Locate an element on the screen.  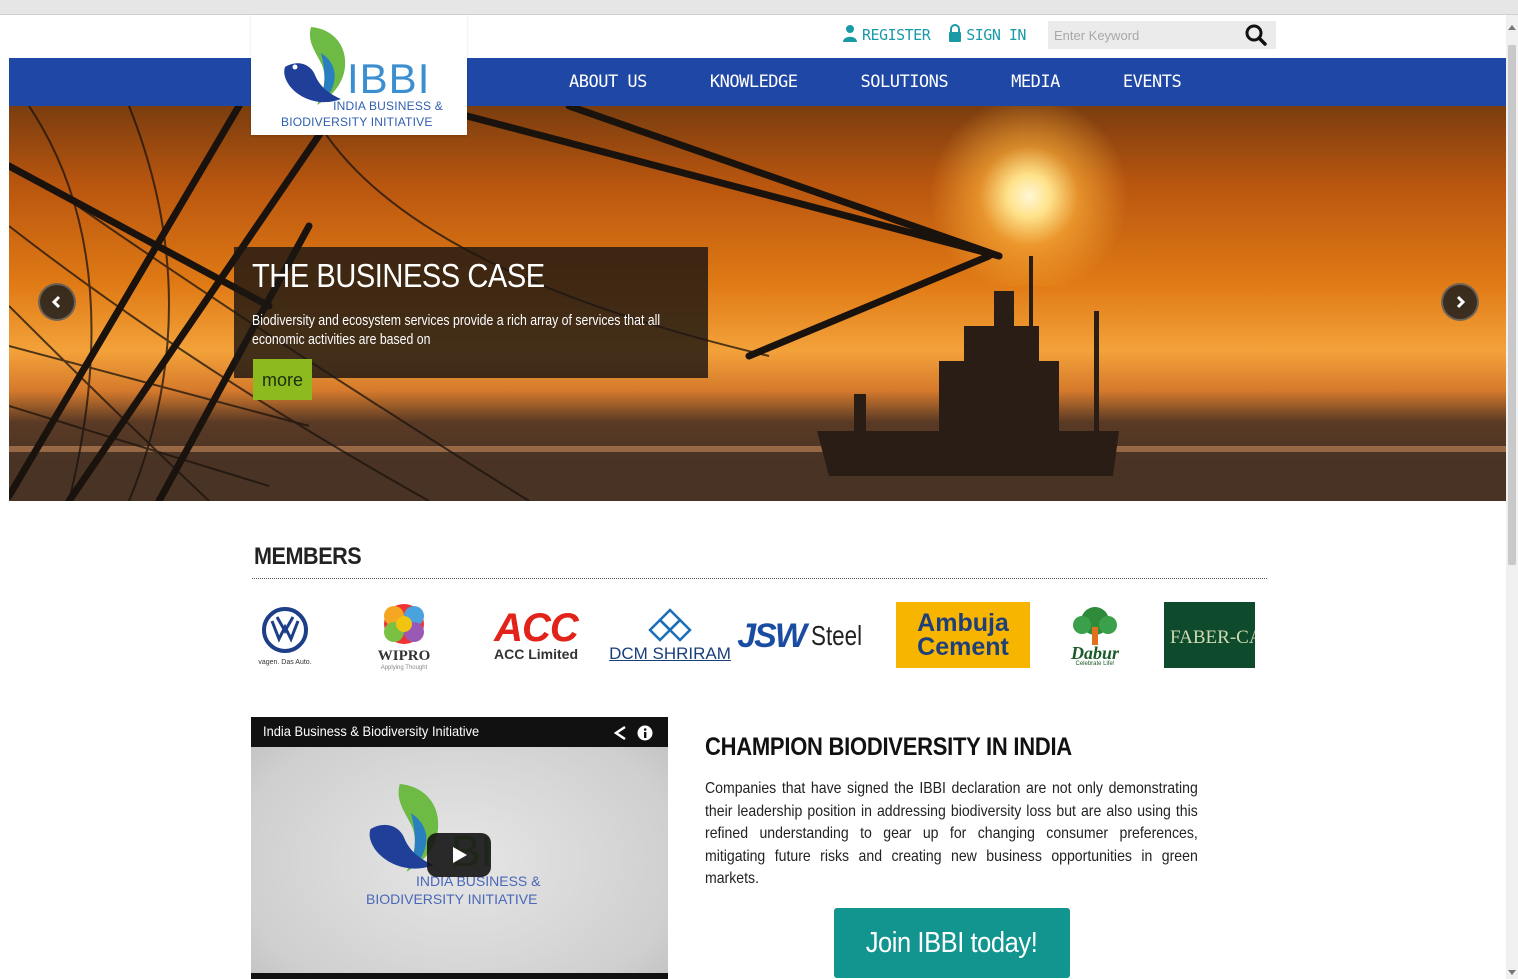
lock-icon is located at coordinates (955, 35).